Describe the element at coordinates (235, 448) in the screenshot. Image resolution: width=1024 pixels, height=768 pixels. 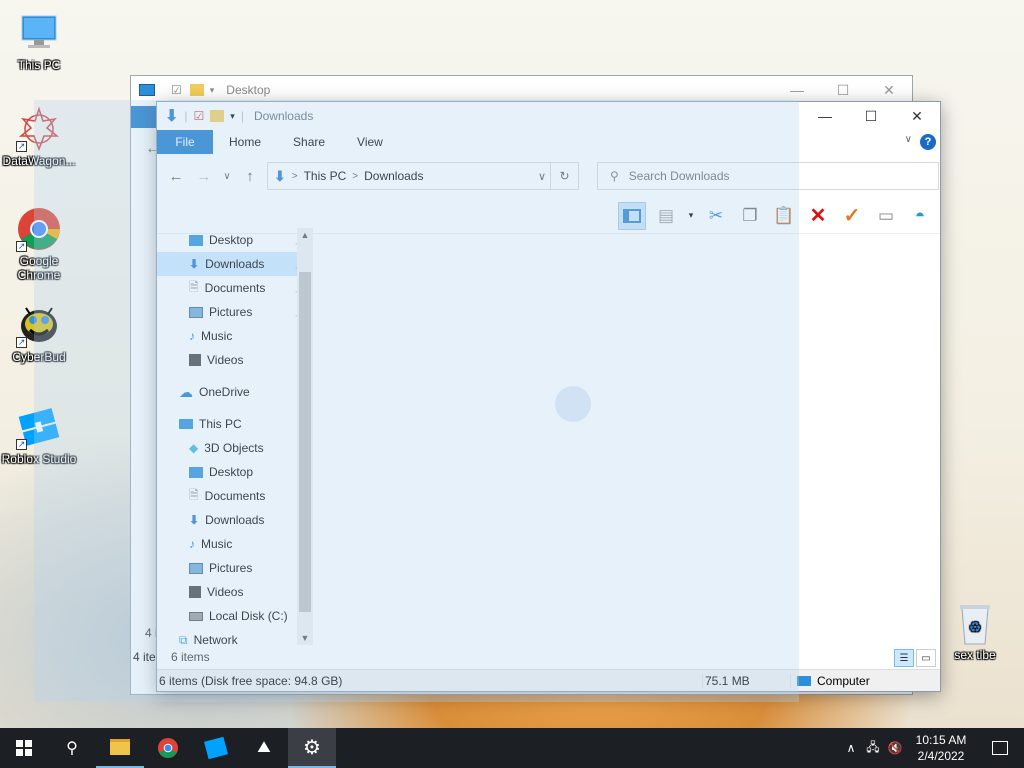
I see `nav-item-3d-objects: ◆ 3D Objects` at that location.